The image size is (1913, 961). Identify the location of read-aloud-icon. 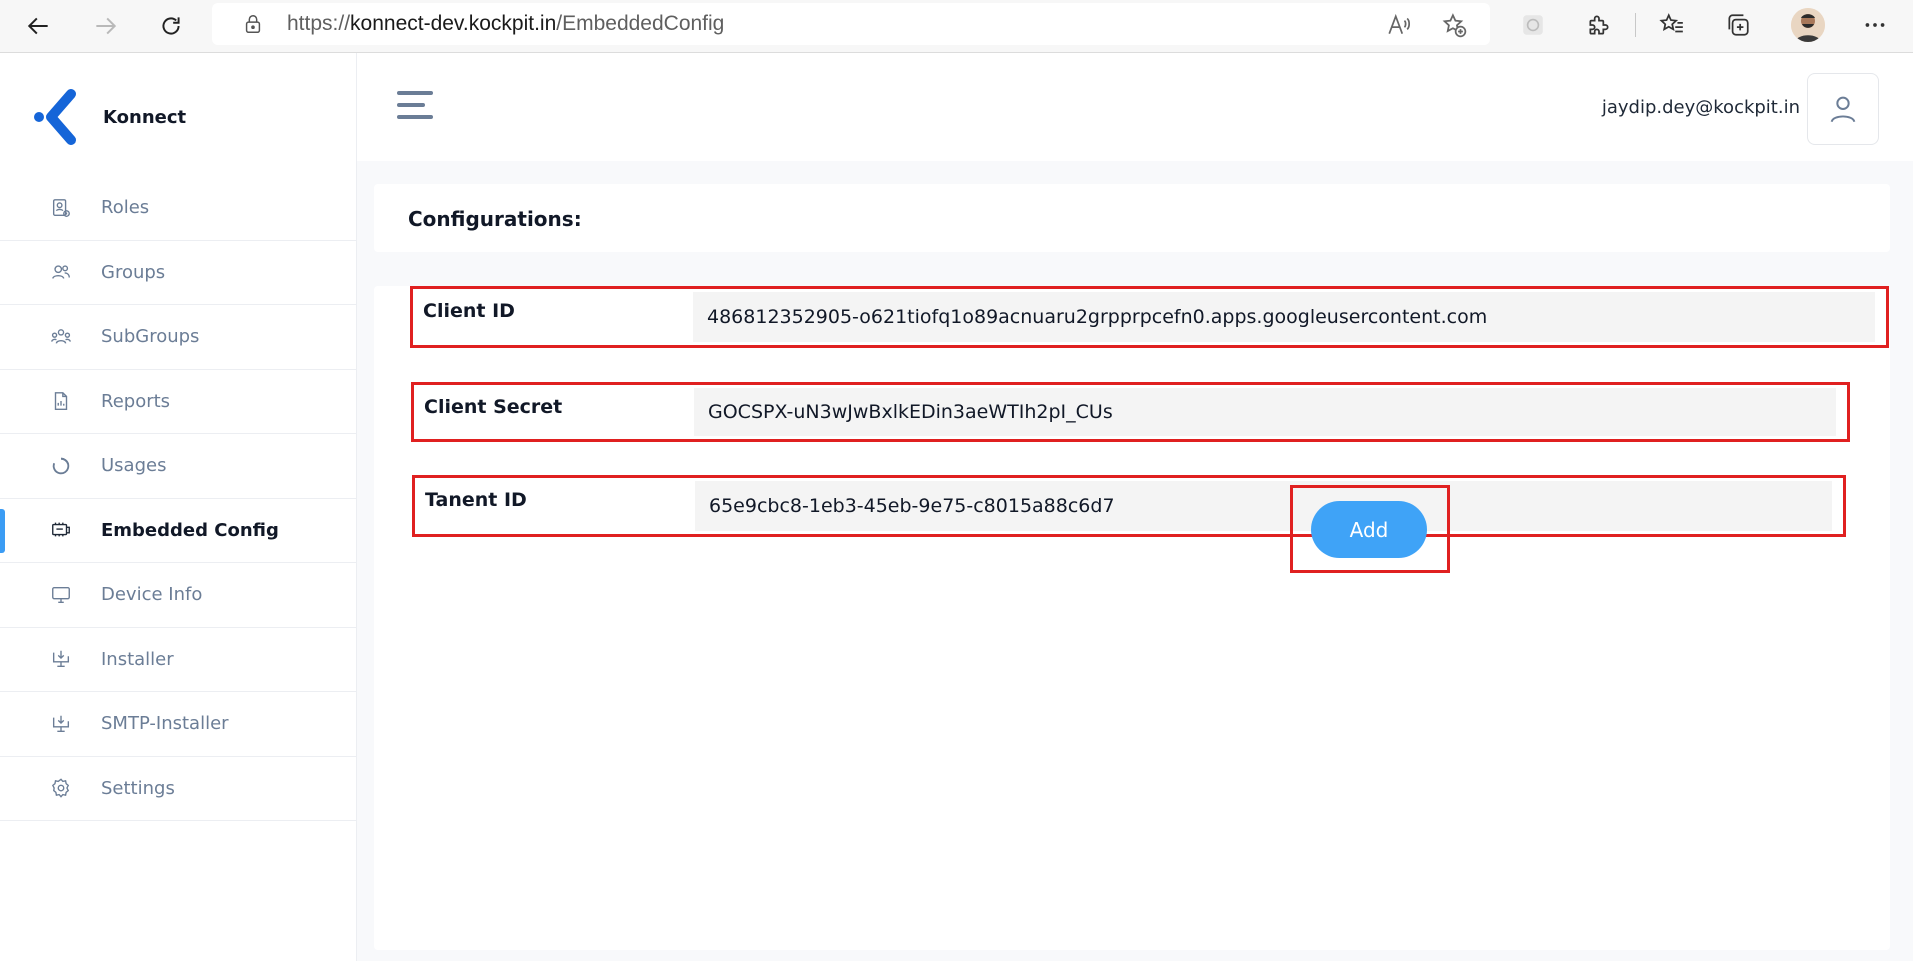
(1399, 25).